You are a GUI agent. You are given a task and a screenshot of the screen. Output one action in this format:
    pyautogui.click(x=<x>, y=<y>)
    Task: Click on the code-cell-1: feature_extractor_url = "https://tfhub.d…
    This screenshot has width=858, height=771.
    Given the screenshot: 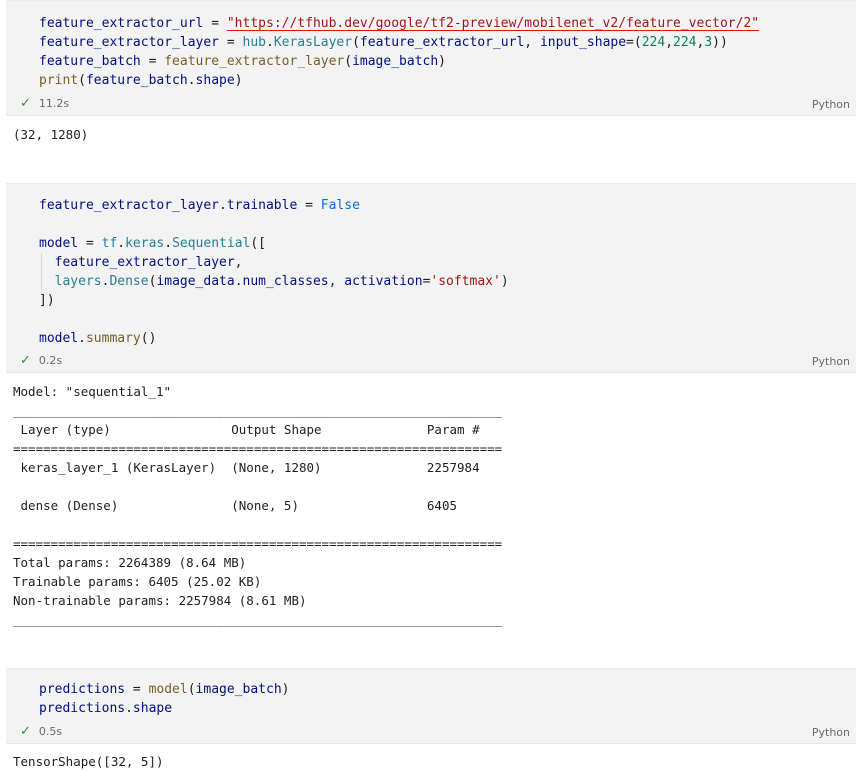 What is the action you would take?
    pyautogui.click(x=431, y=58)
    